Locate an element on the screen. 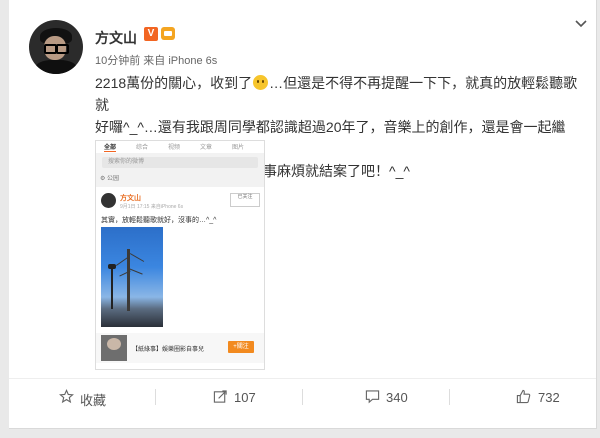 The height and width of the screenshot is (438, 600). embedded-text: 其實，放輕鬆聽歌就好，沒事的…^_^ is located at coordinates (159, 220).